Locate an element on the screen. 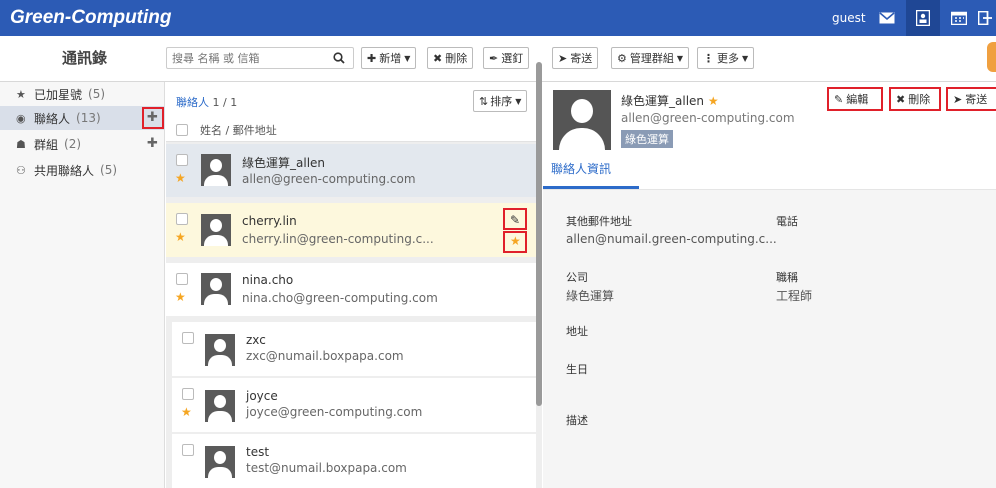  contact-email: zxc@numail.boxpapa.com is located at coordinates (325, 356).